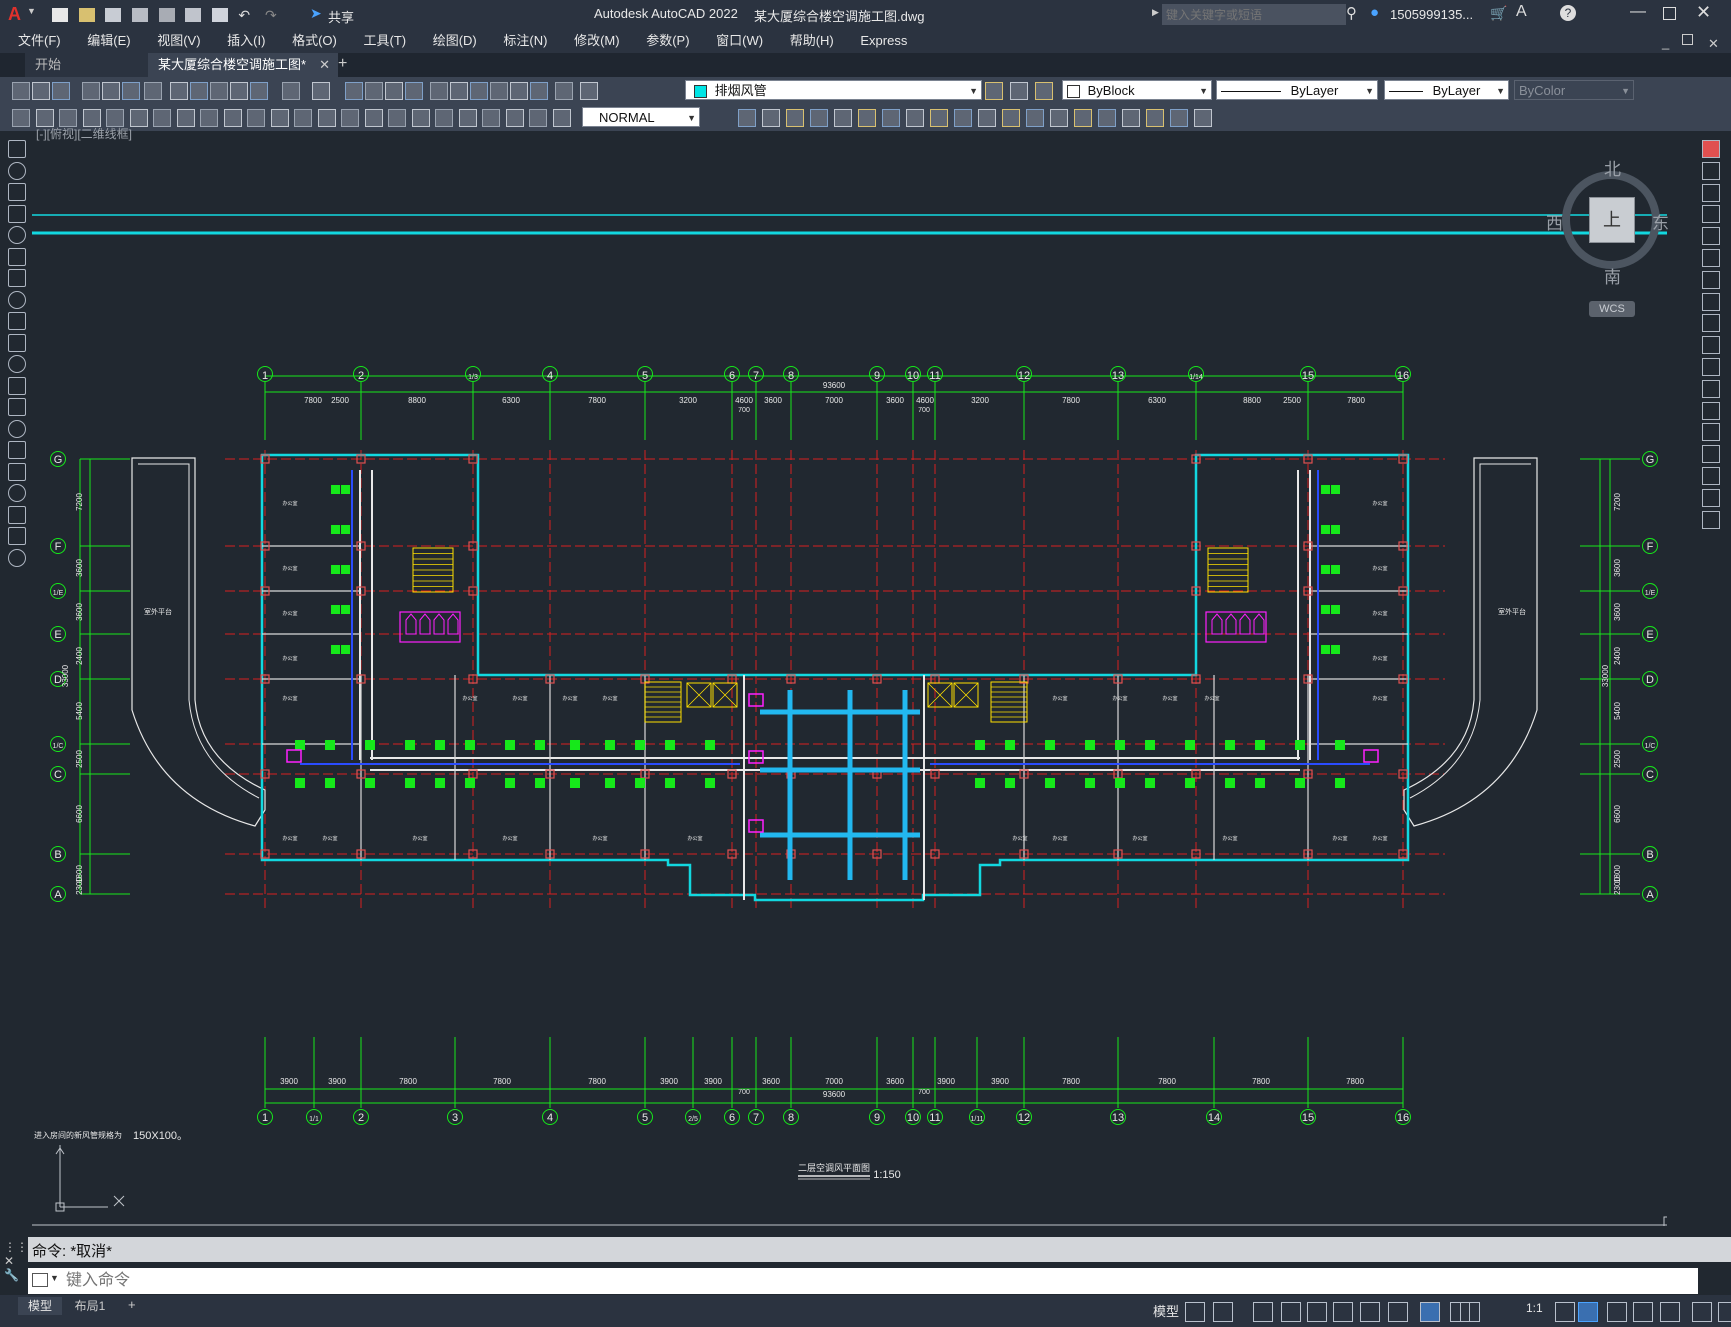  What do you see at coordinates (1711, 345) in the screenshot?
I see `trim-icon` at bounding box center [1711, 345].